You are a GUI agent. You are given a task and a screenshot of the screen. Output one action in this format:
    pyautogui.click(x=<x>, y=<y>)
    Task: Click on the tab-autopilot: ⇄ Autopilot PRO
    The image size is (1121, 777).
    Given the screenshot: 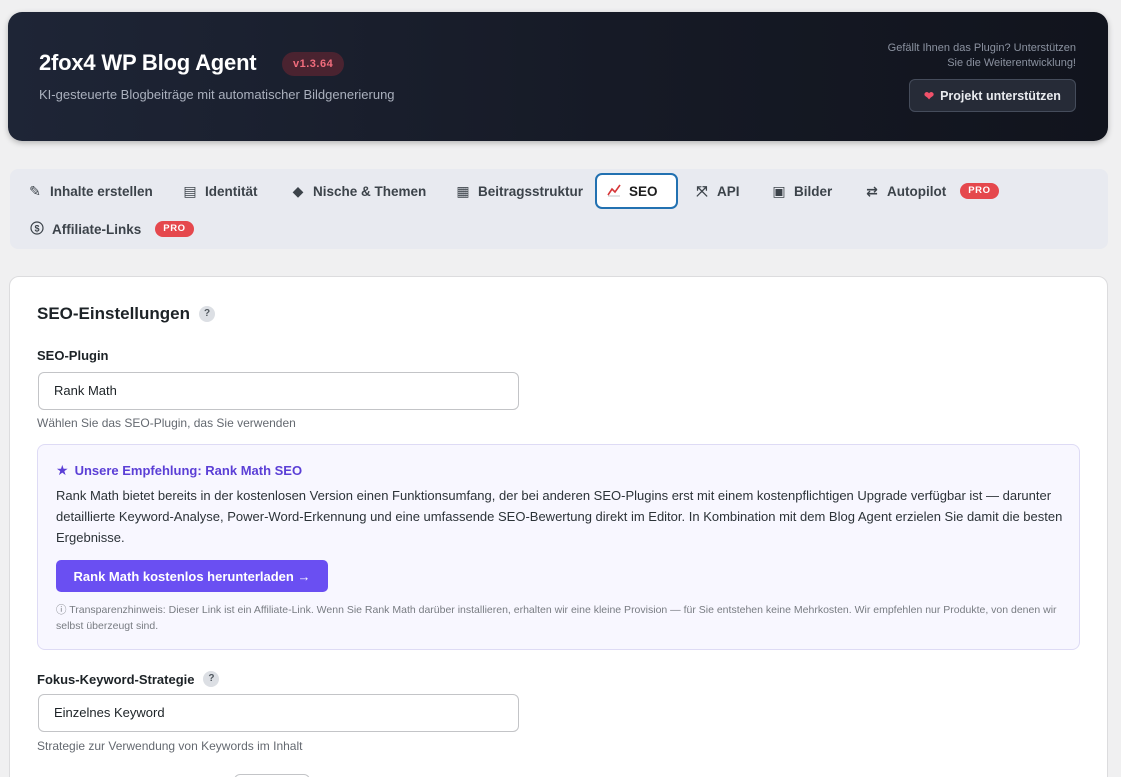 What is the action you would take?
    pyautogui.click(x=932, y=191)
    